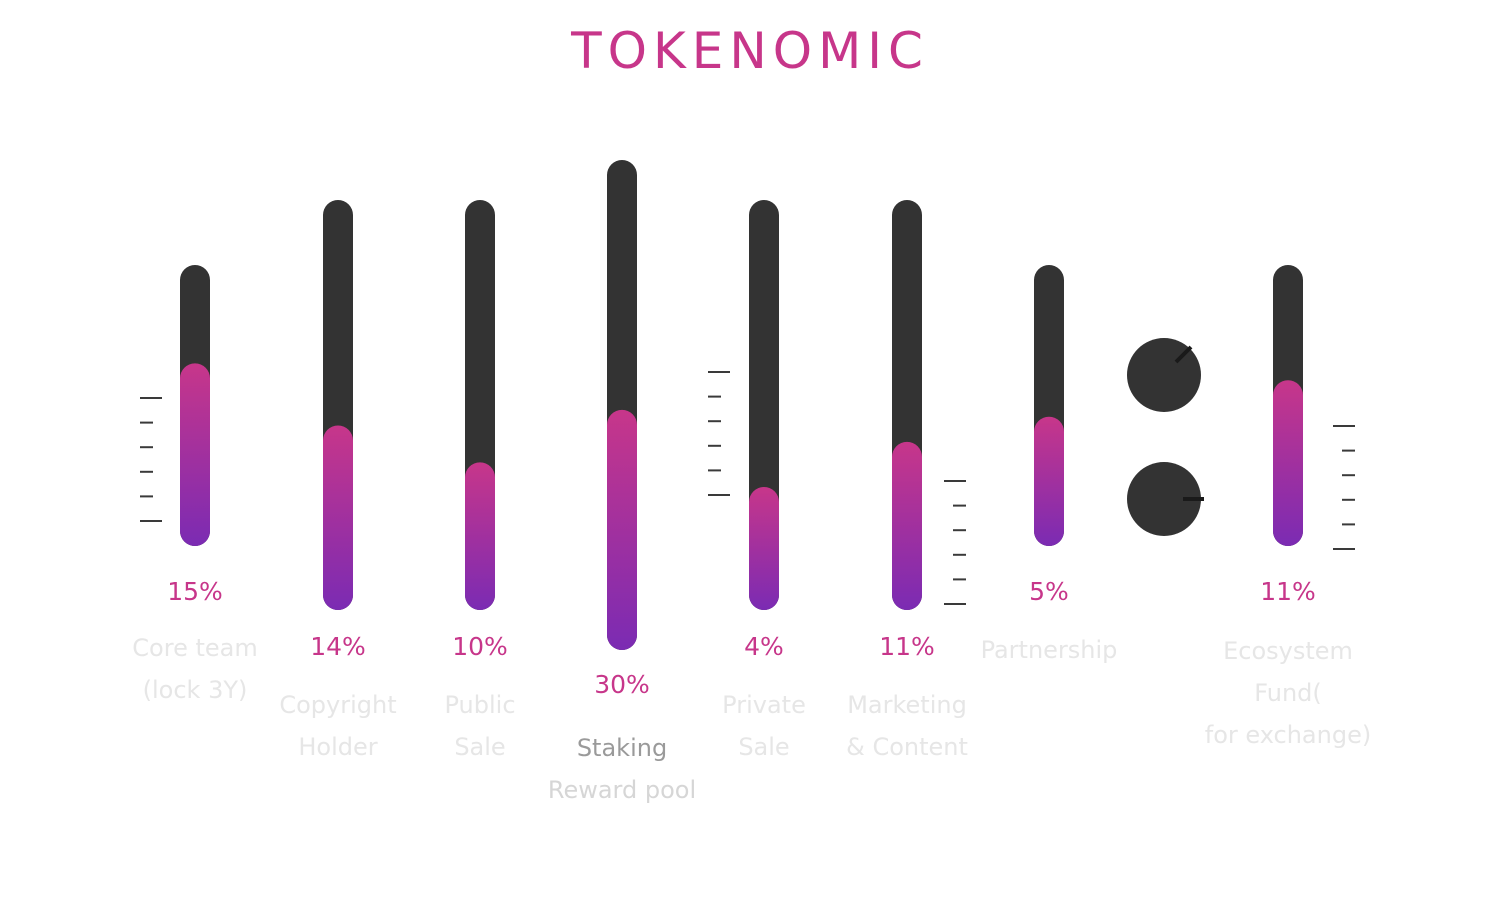  I want to click on category-label-line: for exchange), so click(1288, 735).